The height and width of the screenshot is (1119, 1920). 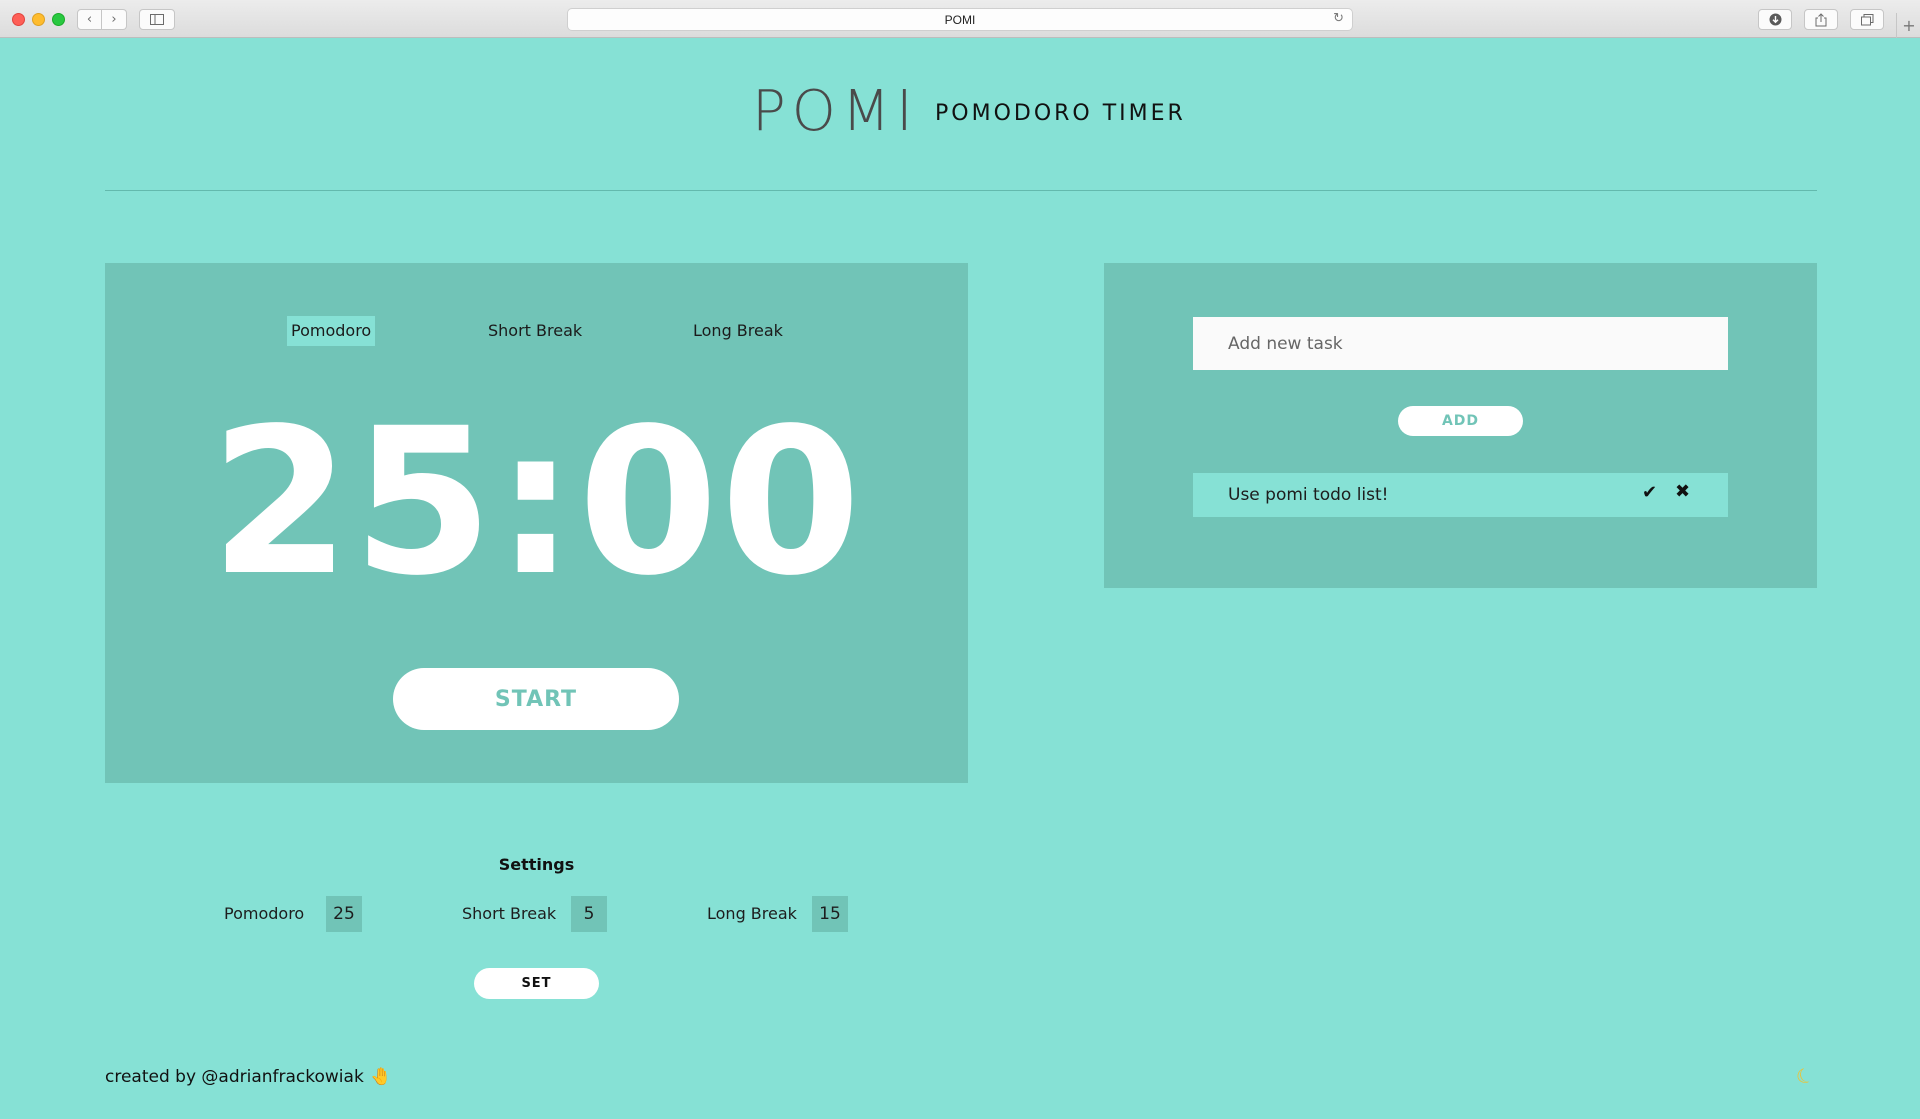 I want to click on setting-label-long-break: Long Break, so click(x=752, y=913).